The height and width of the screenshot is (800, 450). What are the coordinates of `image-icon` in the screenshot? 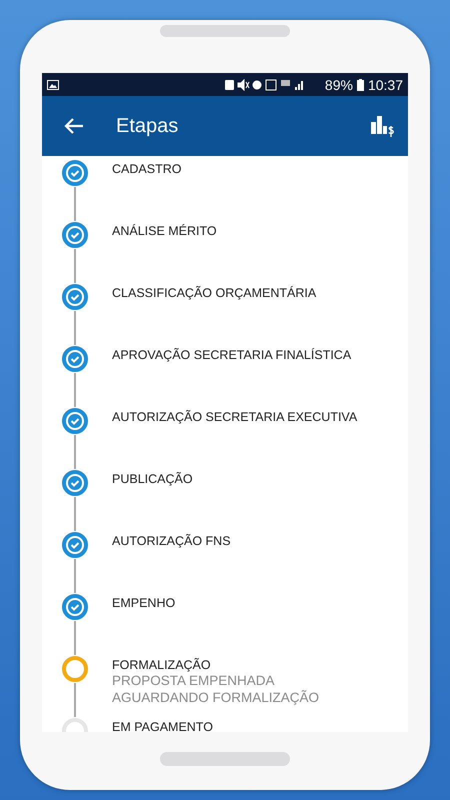 It's located at (53, 85).